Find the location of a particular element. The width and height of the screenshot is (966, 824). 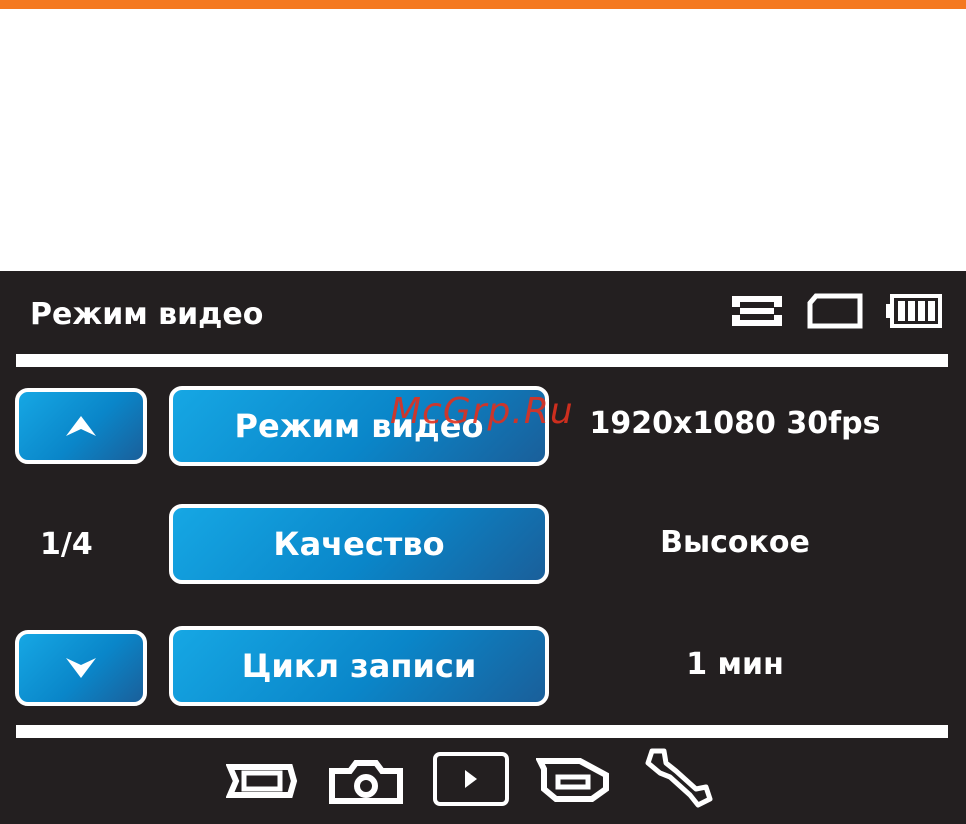

film-strip-icon is located at coordinates (757, 311).